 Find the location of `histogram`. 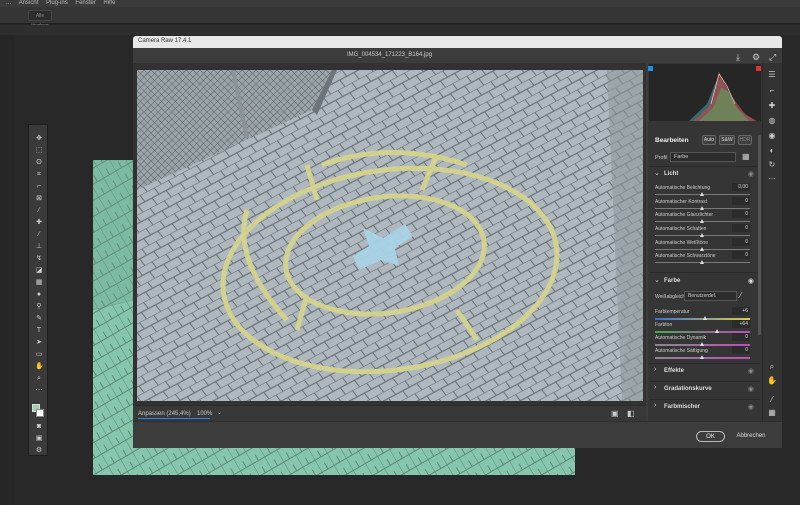

histogram is located at coordinates (705, 92).